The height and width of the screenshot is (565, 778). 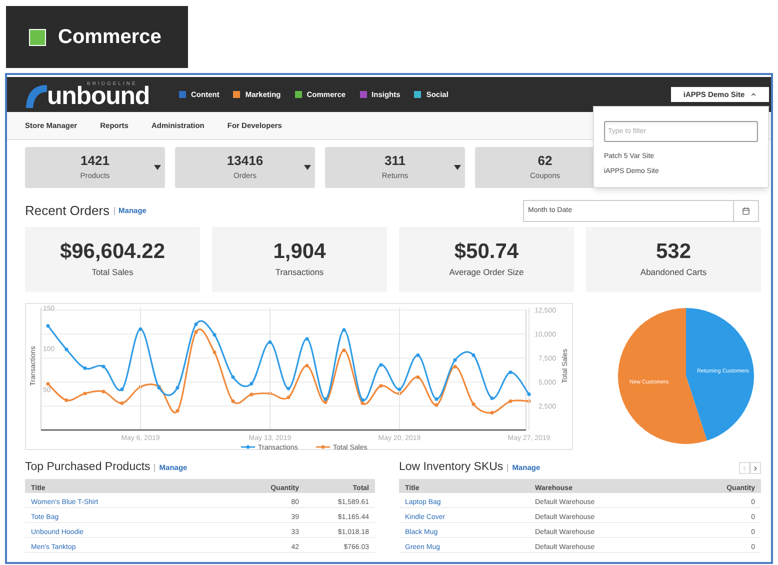 What do you see at coordinates (36, 96) in the screenshot?
I see `arch-icon` at bounding box center [36, 96].